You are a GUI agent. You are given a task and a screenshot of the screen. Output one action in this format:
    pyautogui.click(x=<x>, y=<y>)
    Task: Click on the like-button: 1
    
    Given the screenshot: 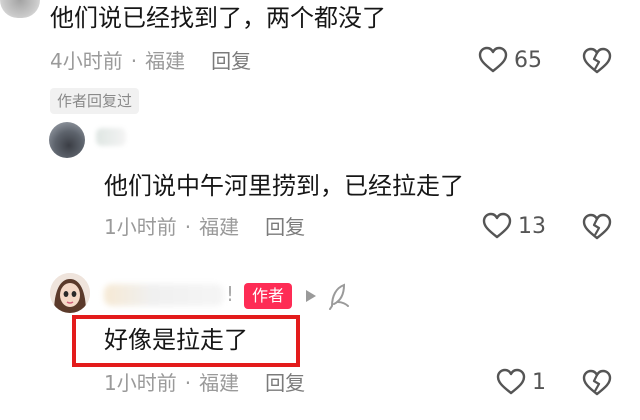 What is the action you would take?
    pyautogui.click(x=521, y=382)
    